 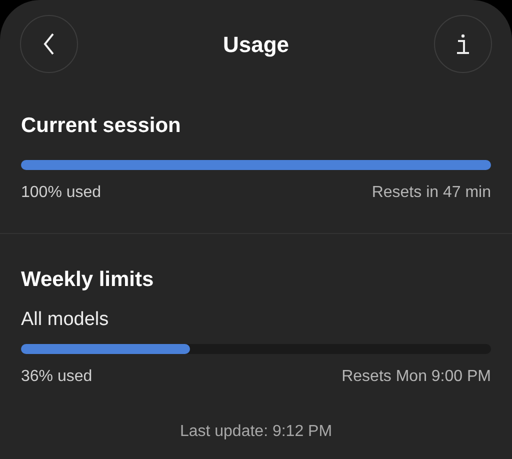 I want to click on back-button, so click(x=49, y=44).